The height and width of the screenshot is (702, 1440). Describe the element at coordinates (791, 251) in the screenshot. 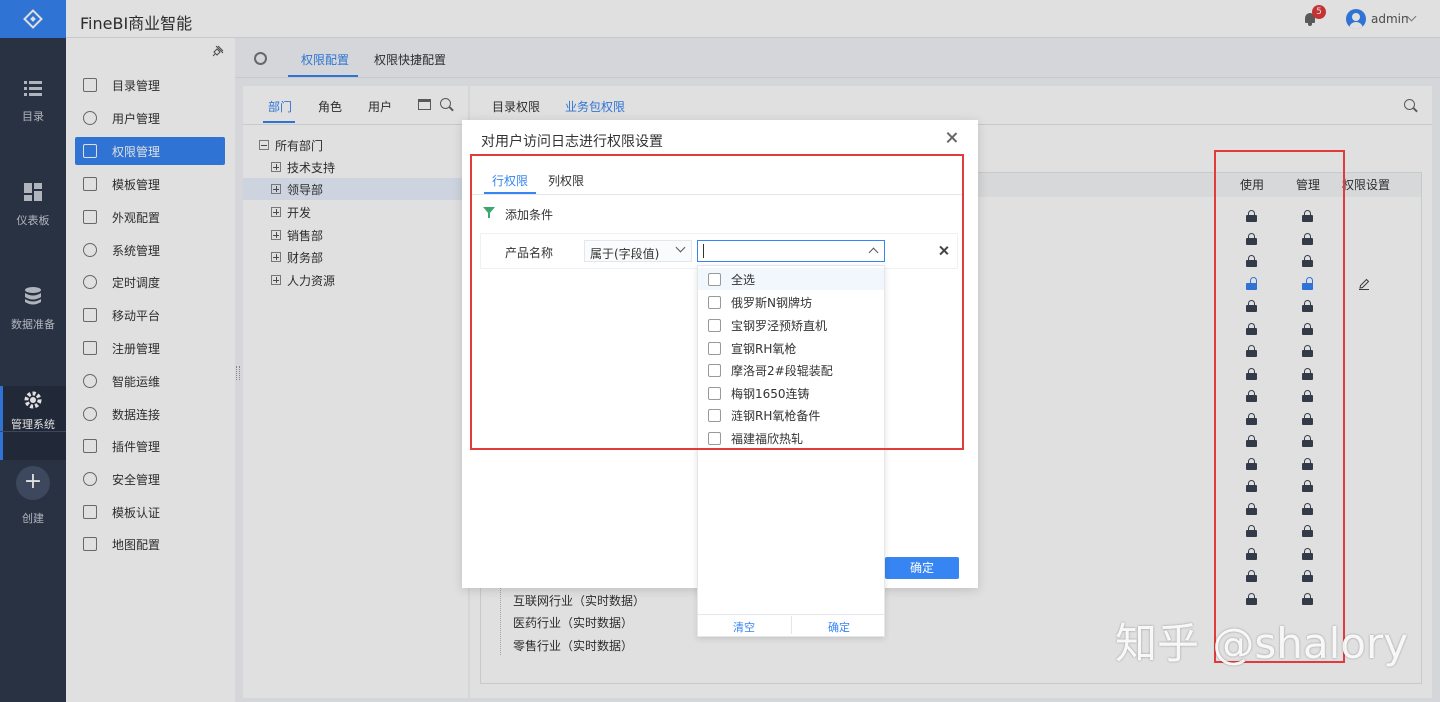

I see `value-input` at that location.